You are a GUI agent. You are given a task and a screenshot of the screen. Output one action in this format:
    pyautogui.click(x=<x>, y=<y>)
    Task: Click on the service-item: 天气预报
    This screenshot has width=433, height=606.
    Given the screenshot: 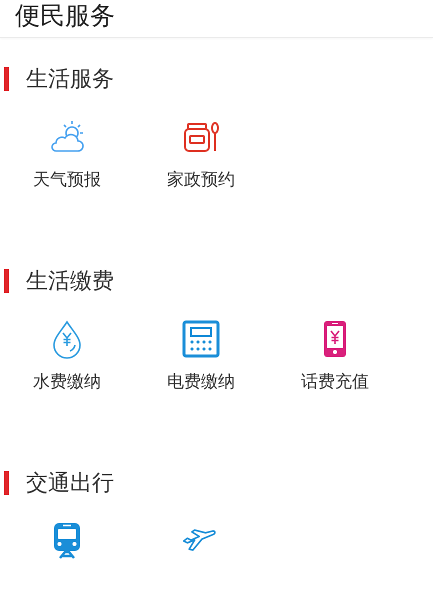 What is the action you would take?
    pyautogui.click(x=67, y=154)
    